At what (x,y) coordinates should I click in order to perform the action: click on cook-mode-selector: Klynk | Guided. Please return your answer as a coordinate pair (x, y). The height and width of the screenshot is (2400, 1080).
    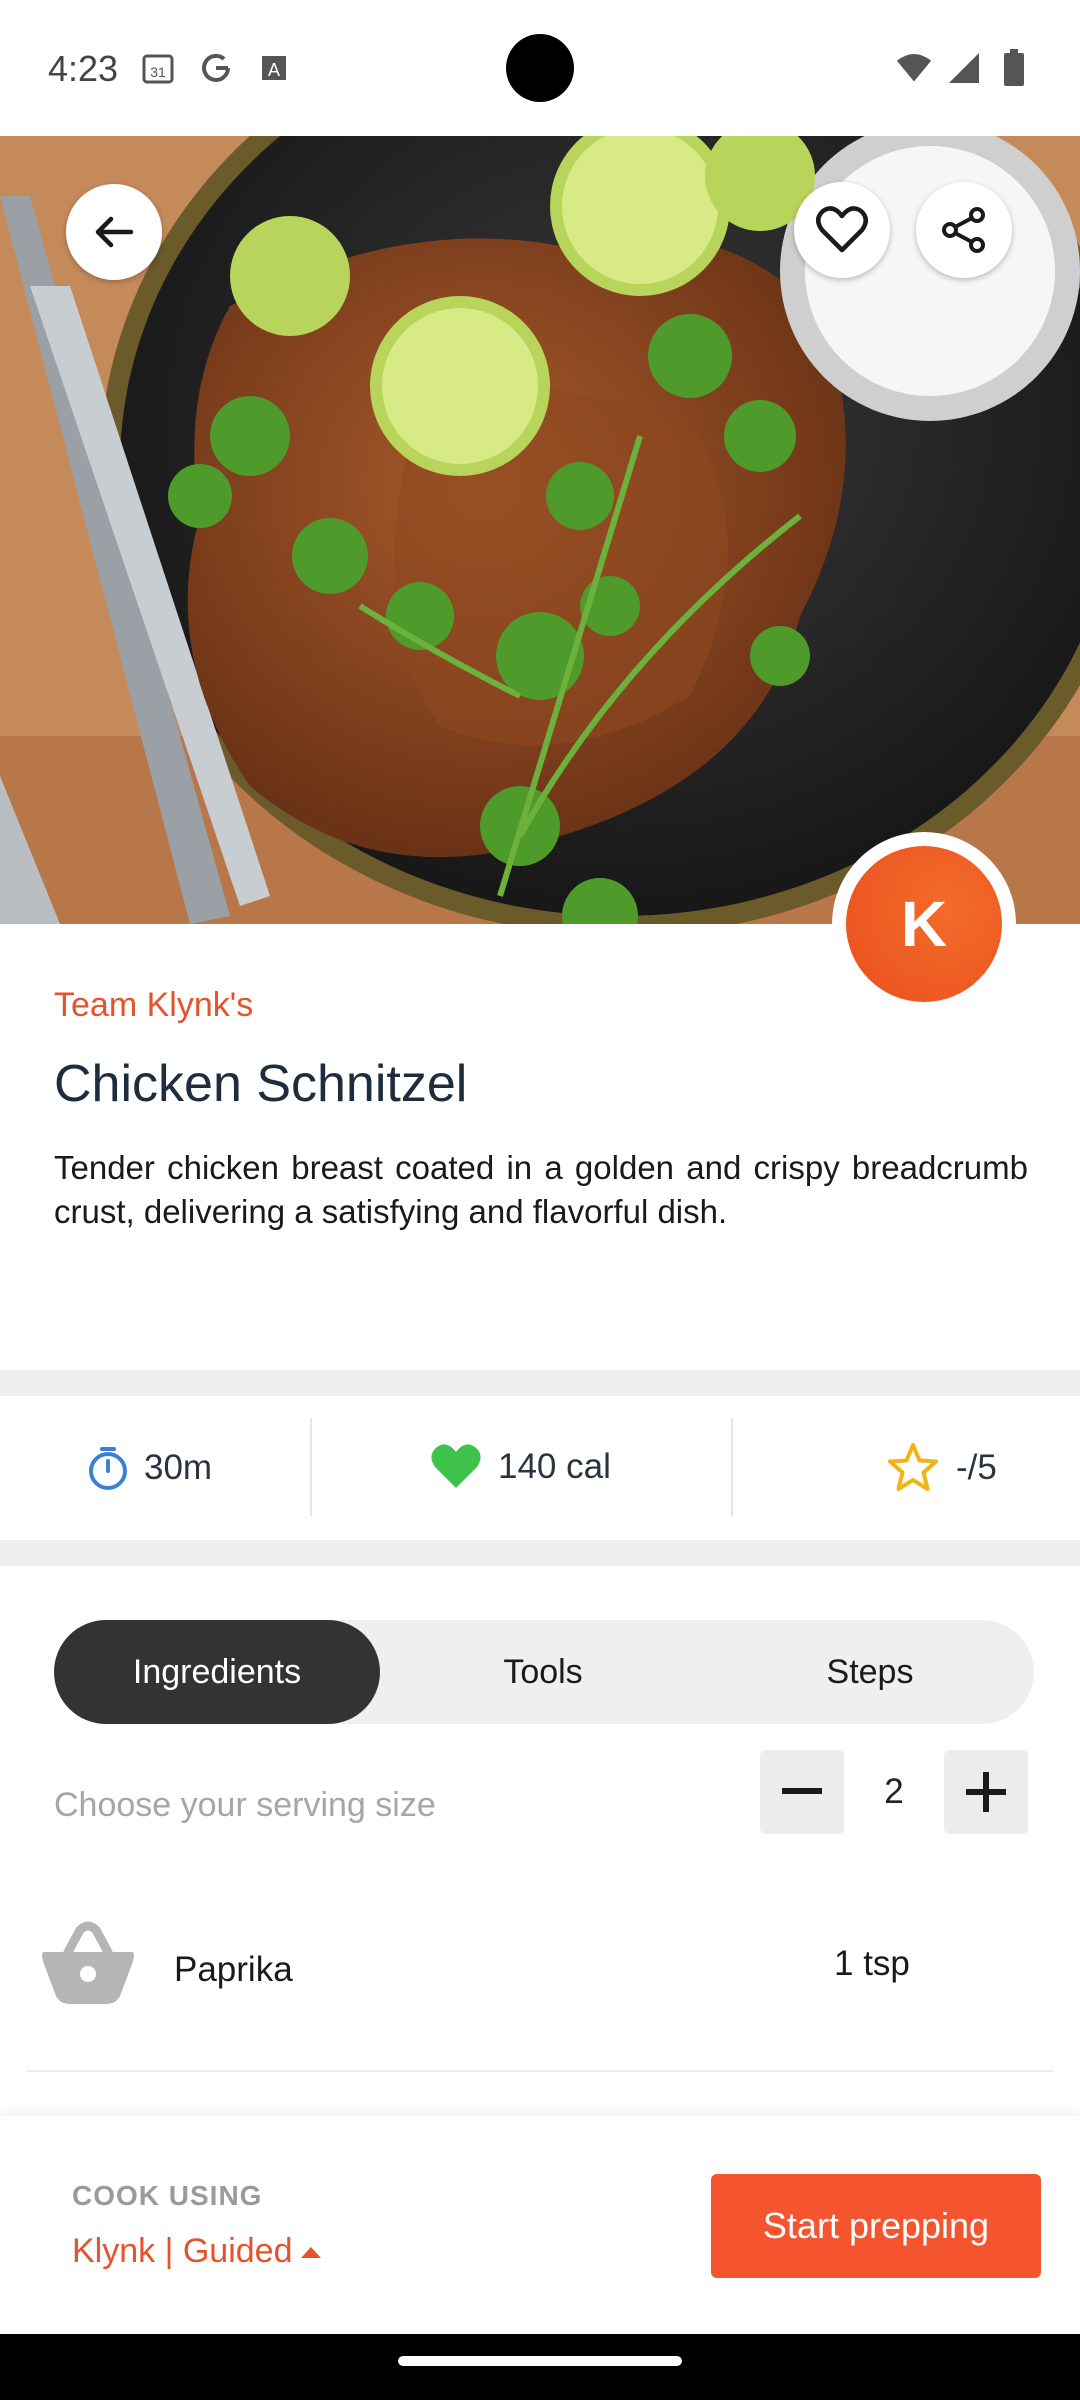
    Looking at the image, I should click on (197, 2251).